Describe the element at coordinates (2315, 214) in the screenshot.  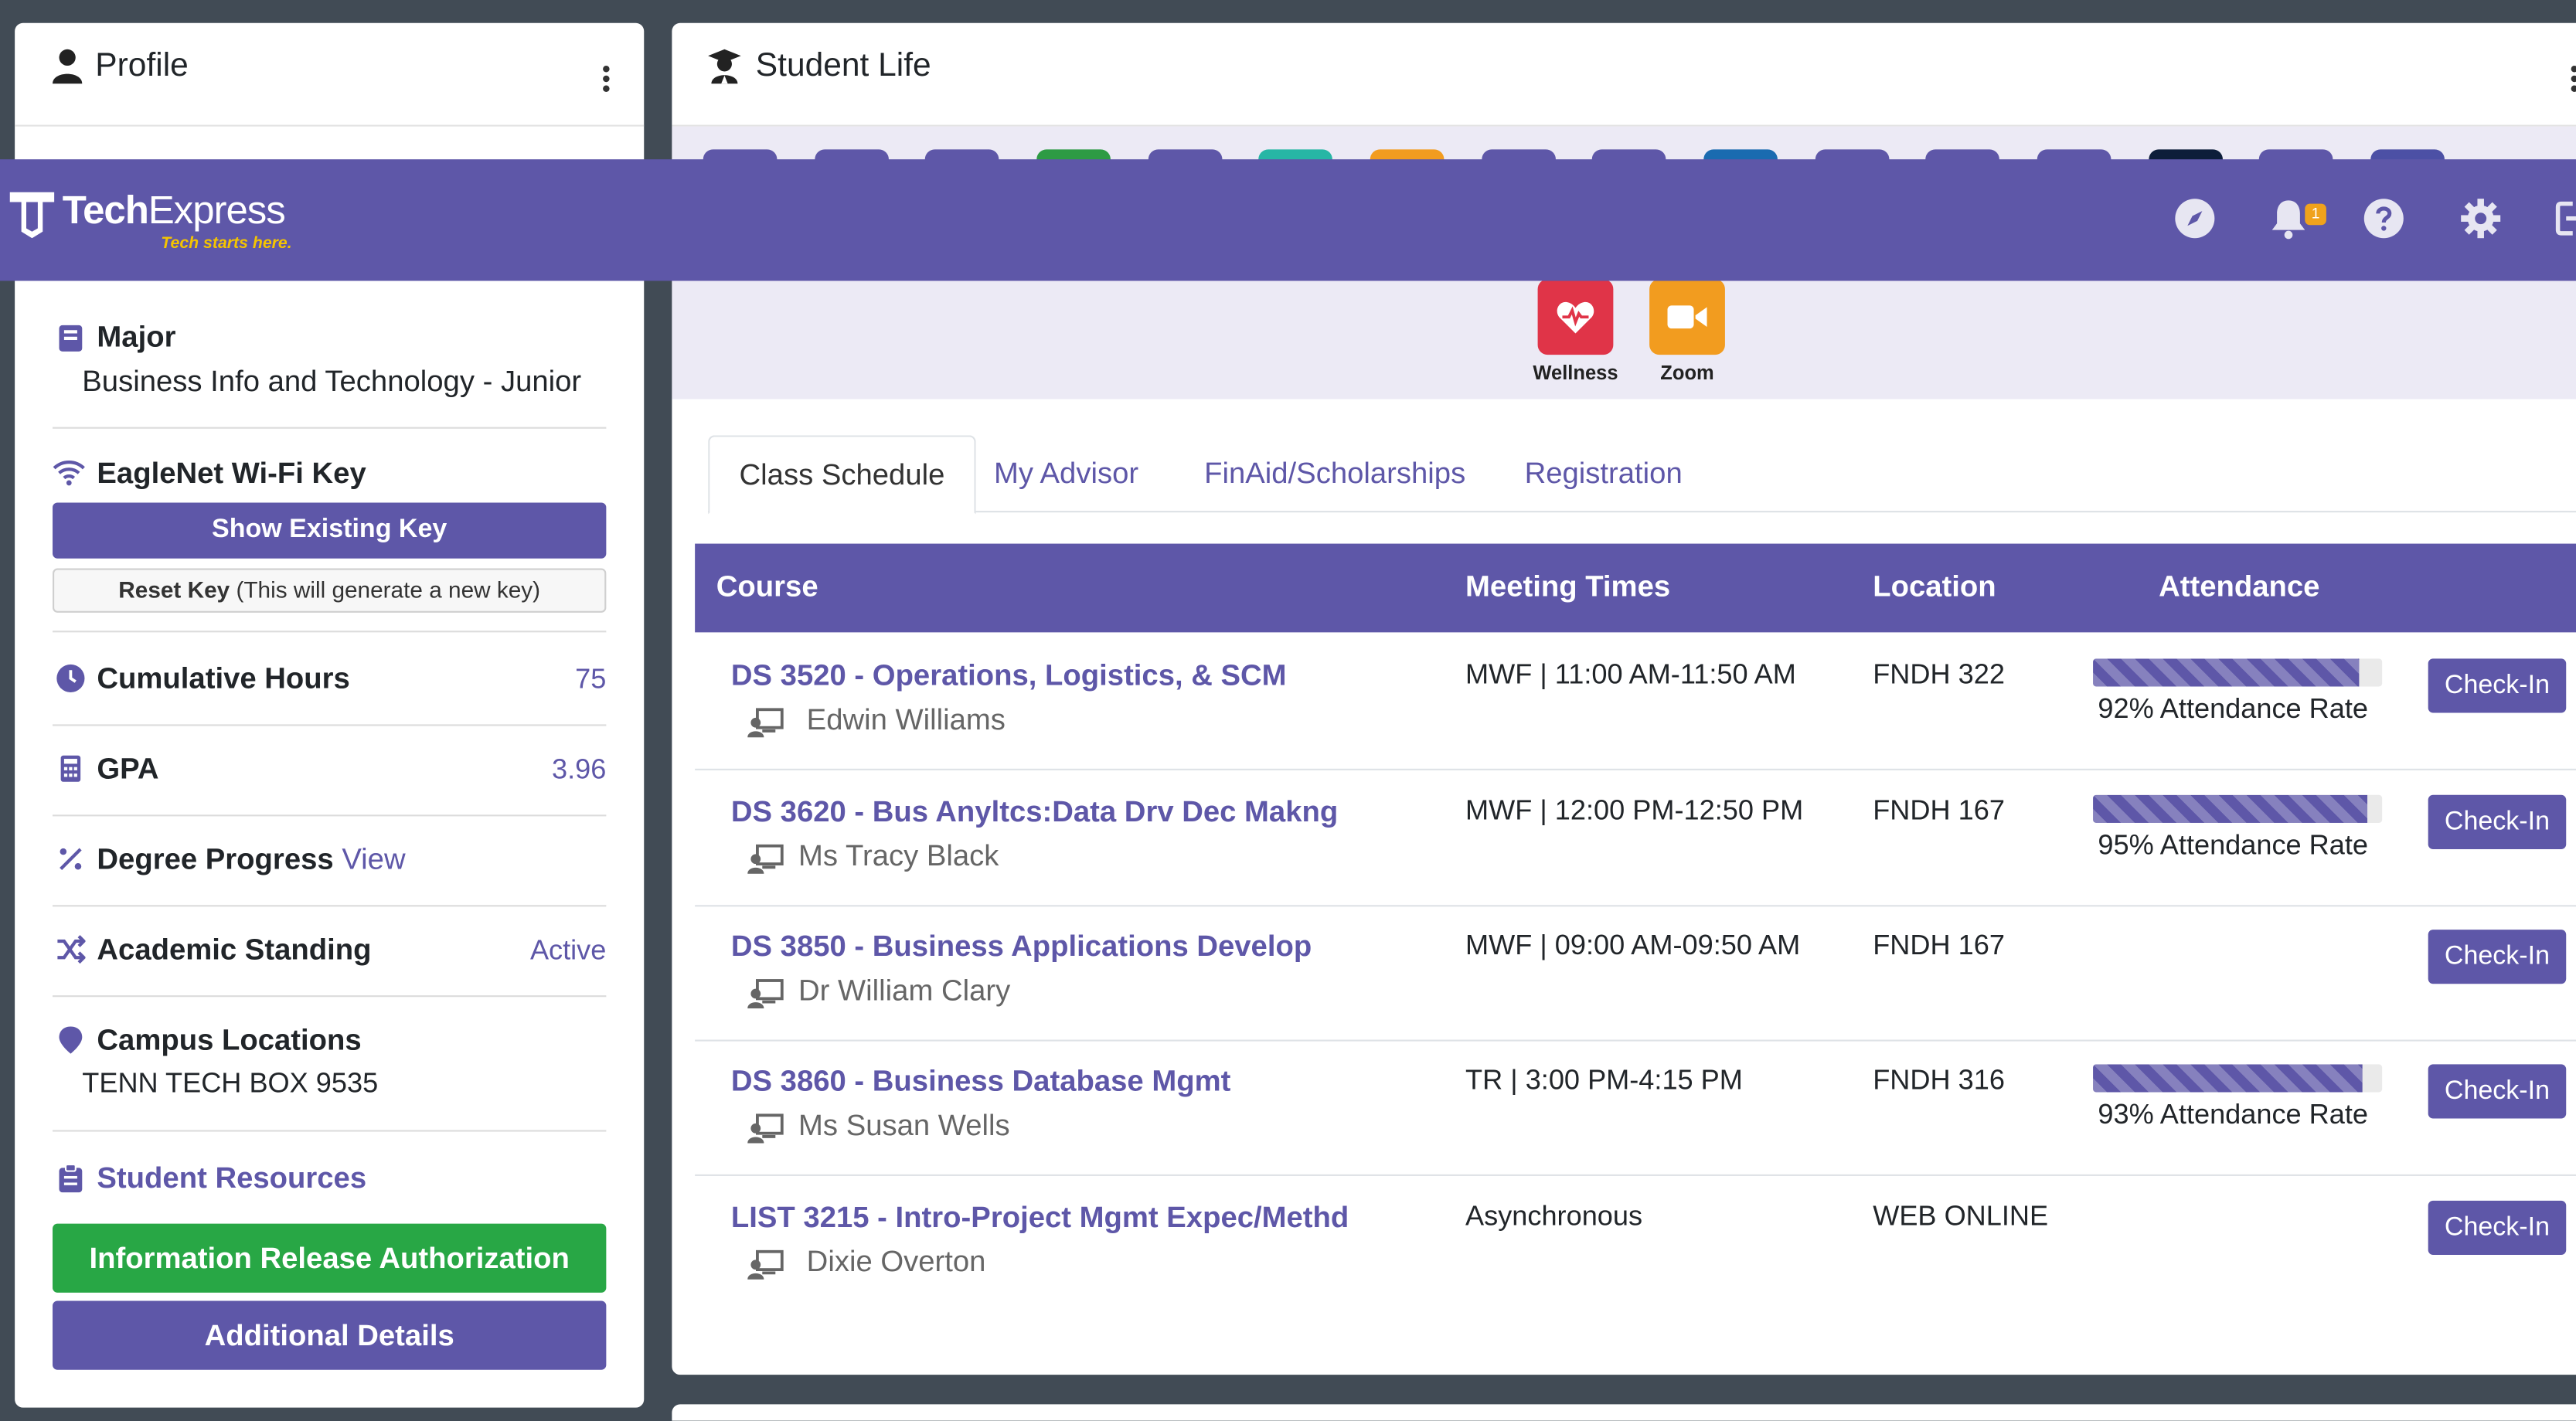
I see `notification-badge: 1` at that location.